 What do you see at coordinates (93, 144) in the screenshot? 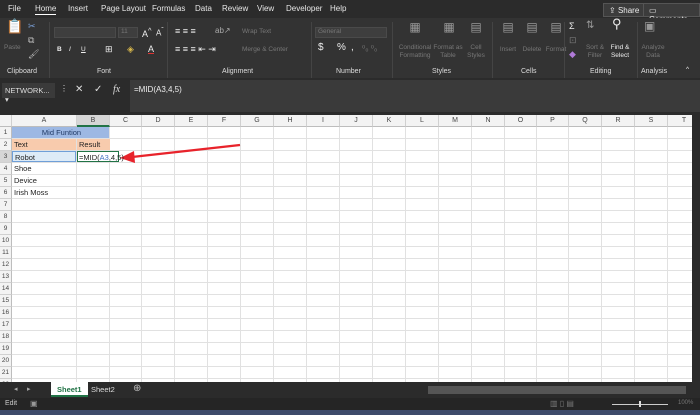
I see `cell-b2: Result` at bounding box center [93, 144].